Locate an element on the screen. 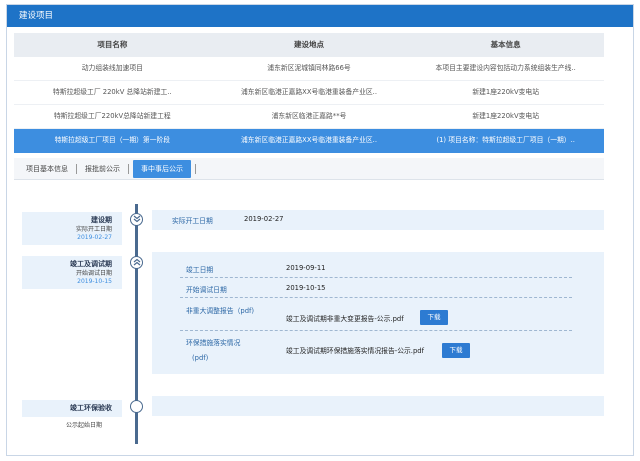 The height and width of the screenshot is (461, 640). field-label: 开始调试日期 is located at coordinates (206, 290).